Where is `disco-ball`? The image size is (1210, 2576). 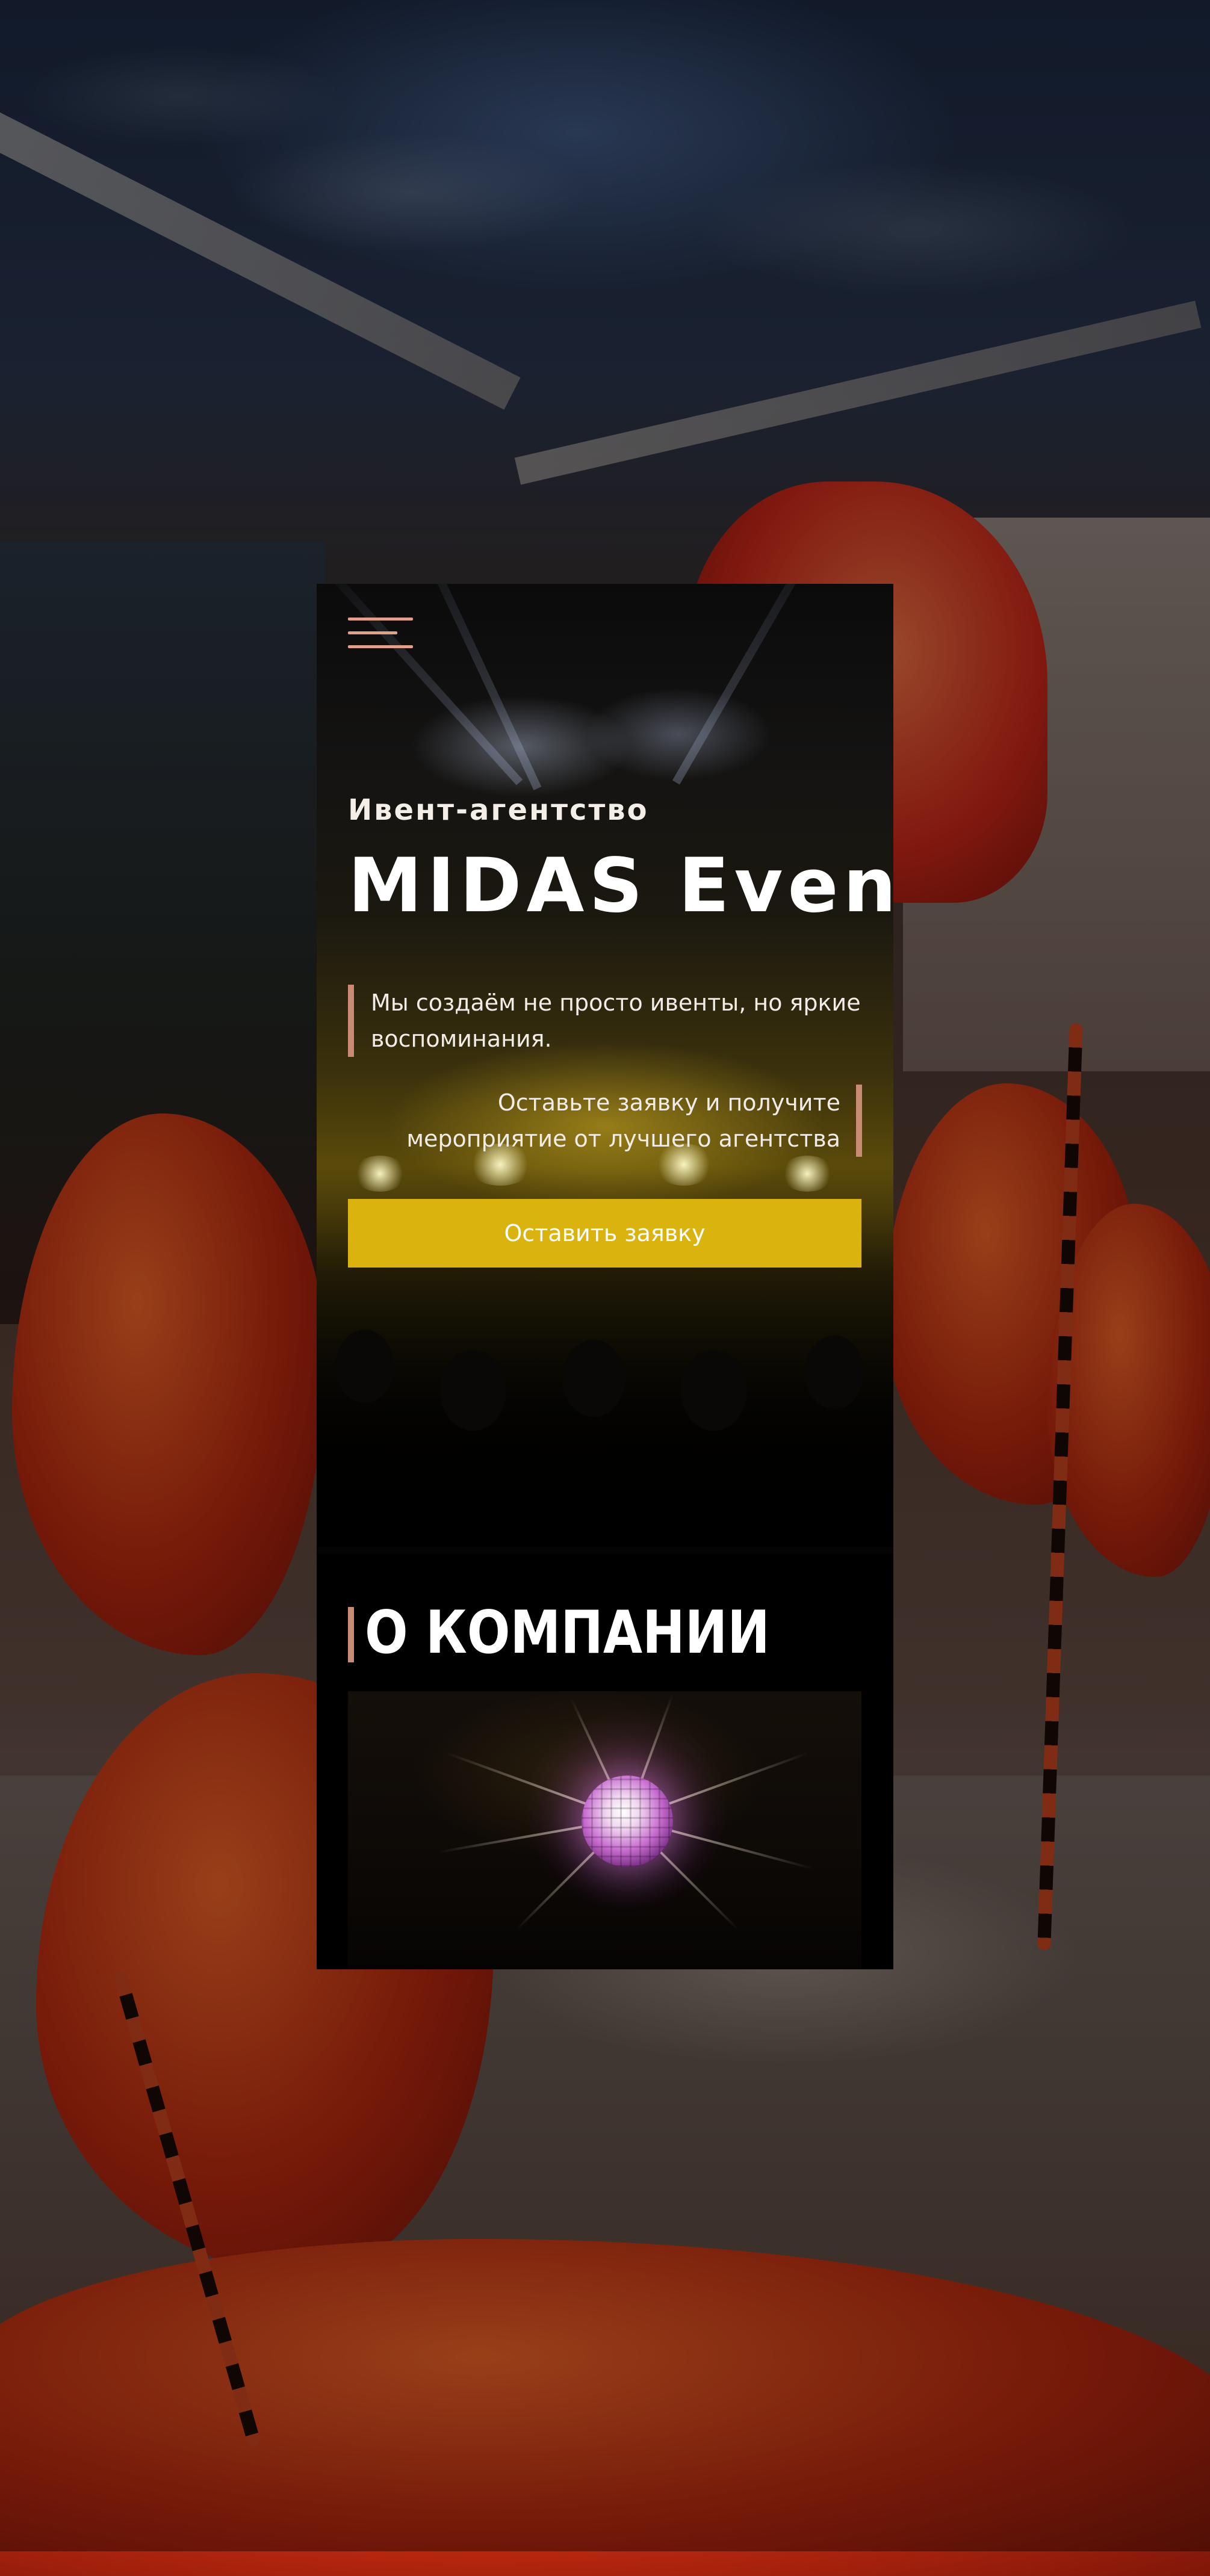 disco-ball is located at coordinates (627, 1821).